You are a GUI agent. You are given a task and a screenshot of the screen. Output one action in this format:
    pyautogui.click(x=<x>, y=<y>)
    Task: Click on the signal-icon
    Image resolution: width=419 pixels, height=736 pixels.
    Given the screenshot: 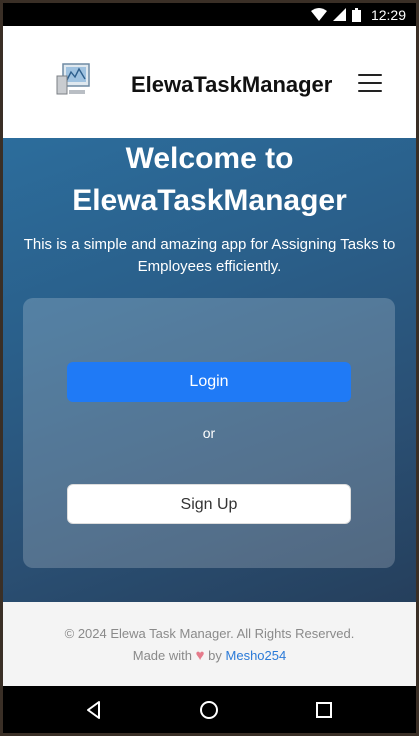 What is the action you would take?
    pyautogui.click(x=339, y=14)
    